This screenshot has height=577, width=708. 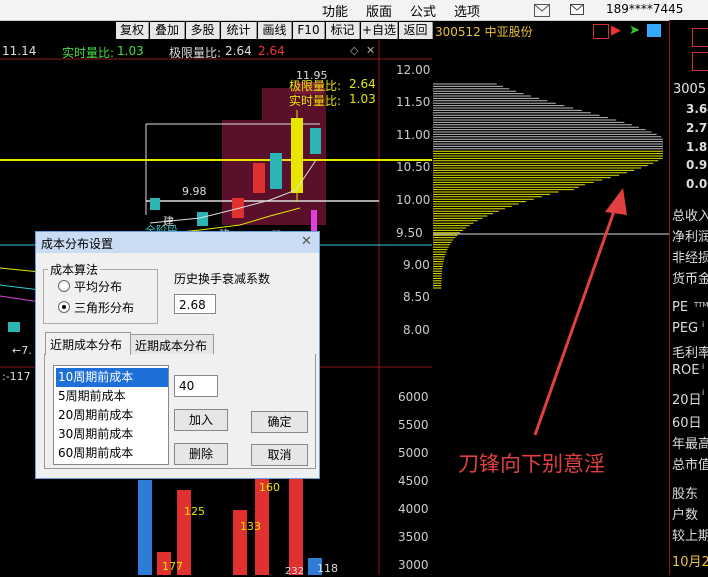 I want to click on field-20d: 20日, so click(x=687, y=400).